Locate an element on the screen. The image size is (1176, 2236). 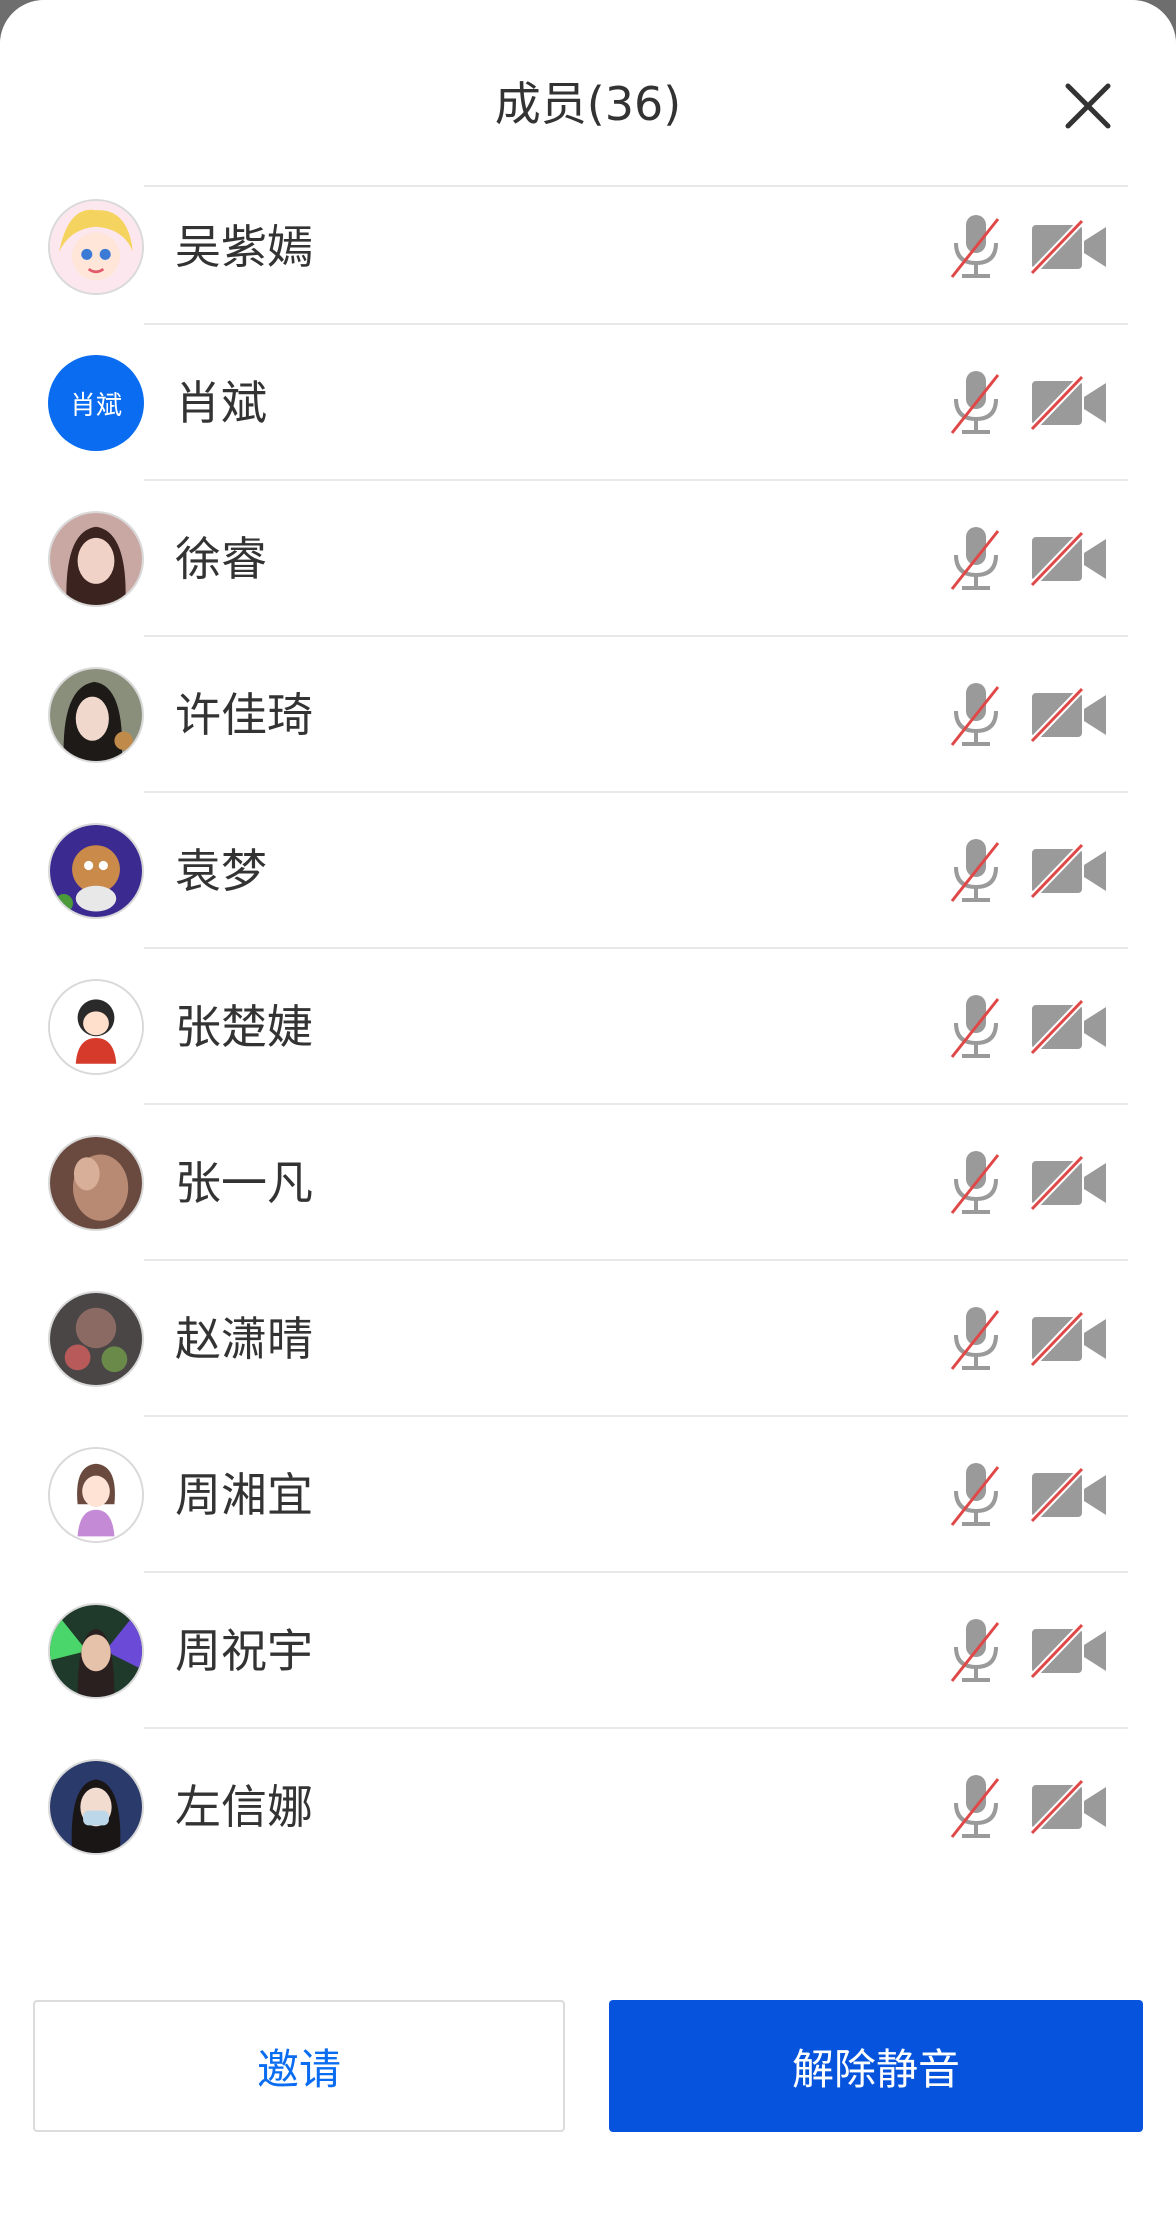
member-row: 许佳琦 is located at coordinates (588, 715).